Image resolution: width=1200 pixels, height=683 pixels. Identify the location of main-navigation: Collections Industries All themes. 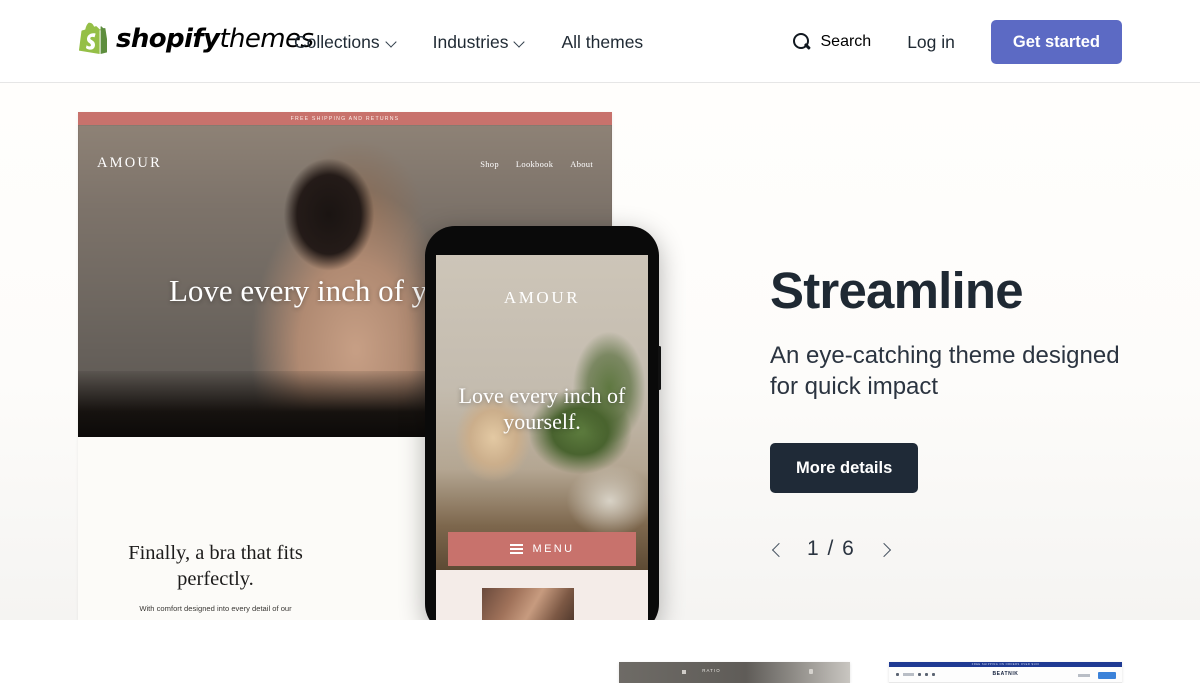
(468, 42).